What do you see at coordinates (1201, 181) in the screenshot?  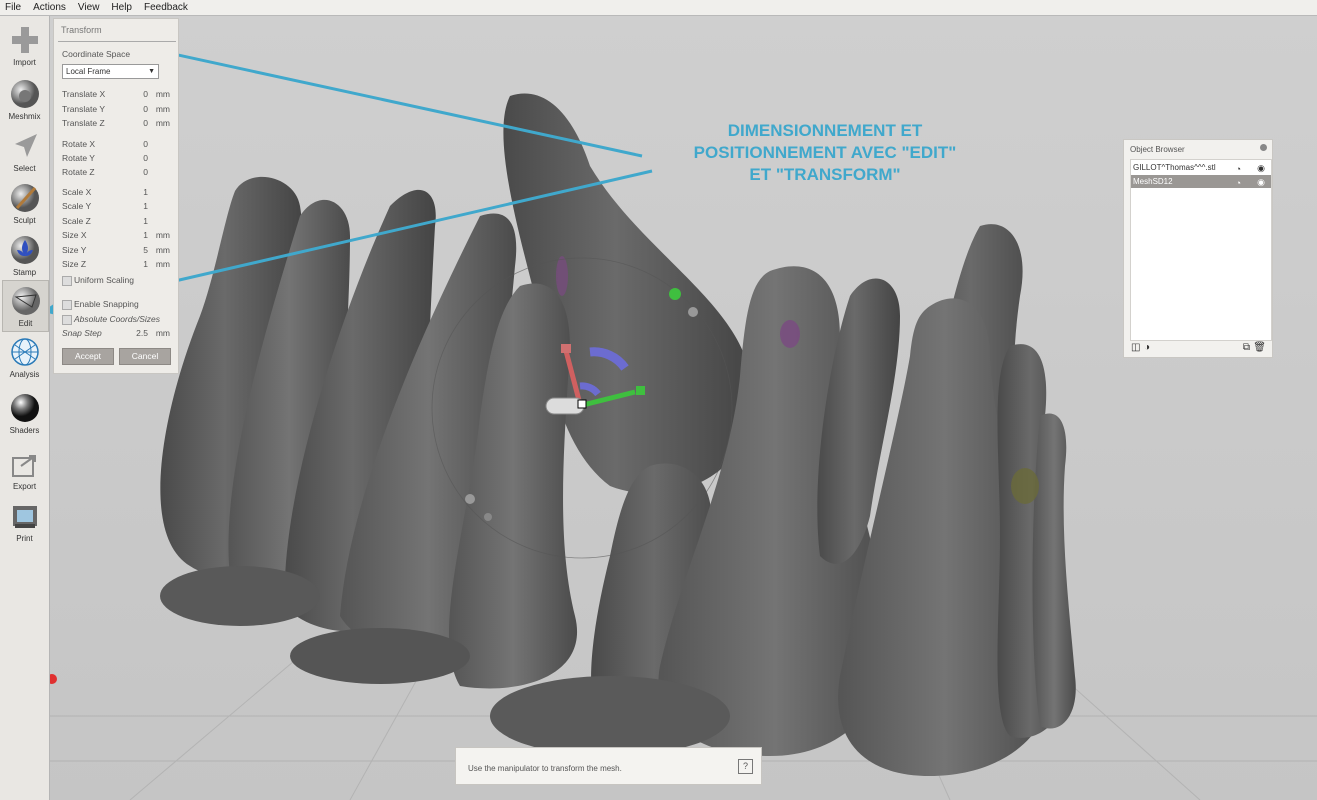 I see `list-item: MeshSD12 ◔ ◉` at bounding box center [1201, 181].